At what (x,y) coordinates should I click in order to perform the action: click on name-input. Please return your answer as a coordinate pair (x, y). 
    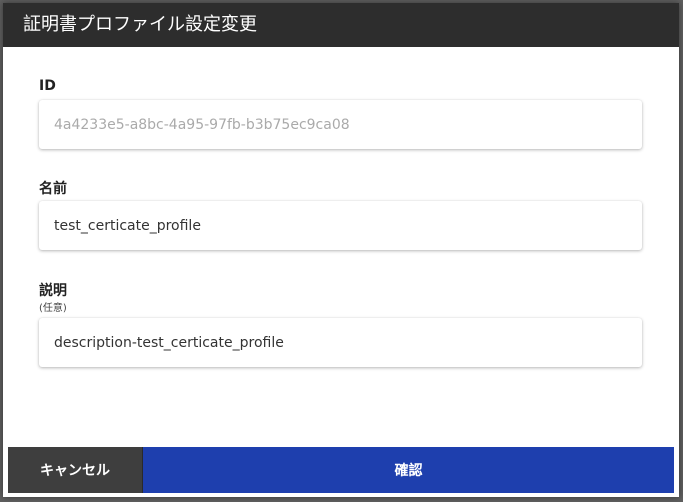
    Looking at the image, I should click on (348, 225).